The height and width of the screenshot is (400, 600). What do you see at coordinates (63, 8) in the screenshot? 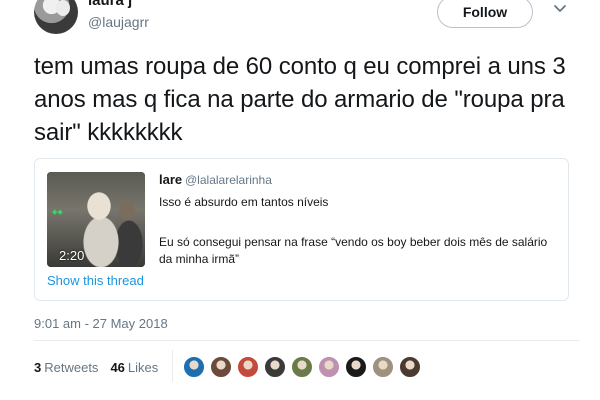
I see `avatar-highlight` at bounding box center [63, 8].